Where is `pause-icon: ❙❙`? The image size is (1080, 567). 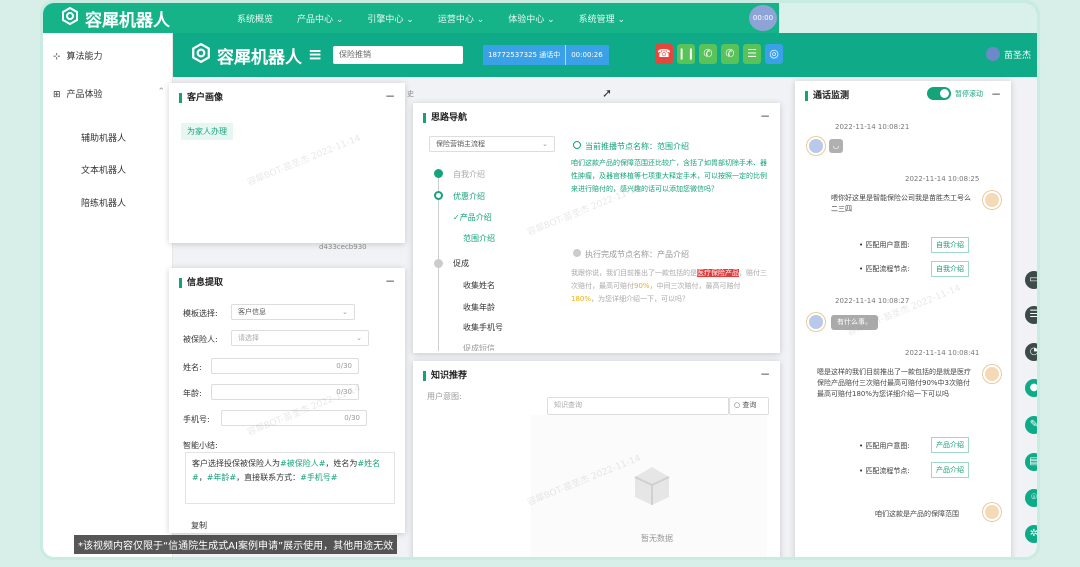
pause-icon: ❙❙ is located at coordinates (686, 54).